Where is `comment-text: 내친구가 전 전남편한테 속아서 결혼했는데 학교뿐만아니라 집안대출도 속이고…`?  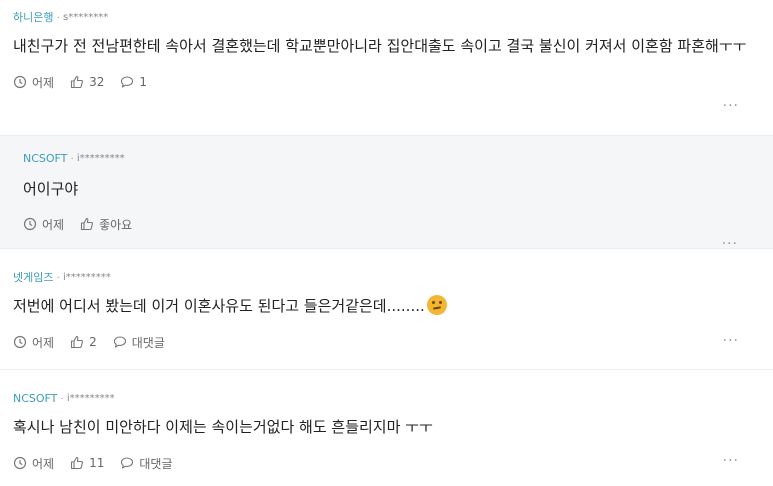 comment-text: 내친구가 전 전남편한테 속아서 결혼했는데 학교뿐만아니라 집안대출도 속이고… is located at coordinates (380, 46).